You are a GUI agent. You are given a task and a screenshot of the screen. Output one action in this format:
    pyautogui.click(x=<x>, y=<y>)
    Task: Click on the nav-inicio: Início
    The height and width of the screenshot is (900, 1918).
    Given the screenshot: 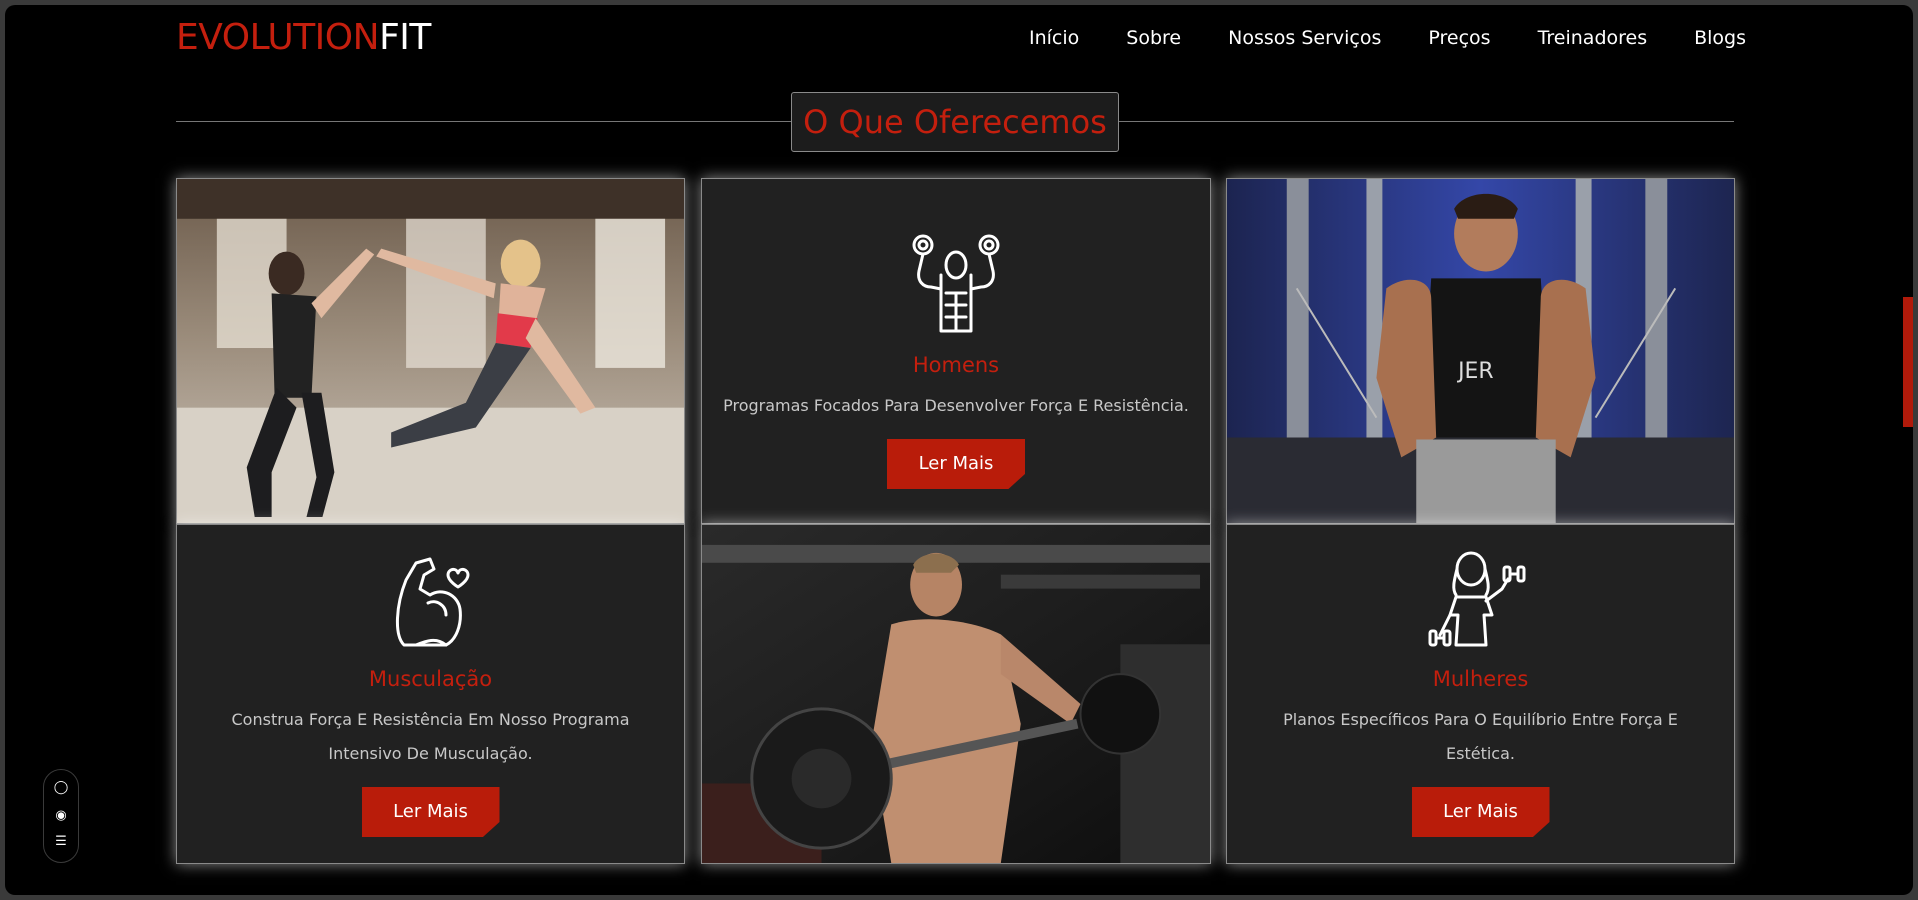 What is the action you would take?
    pyautogui.click(x=1054, y=38)
    